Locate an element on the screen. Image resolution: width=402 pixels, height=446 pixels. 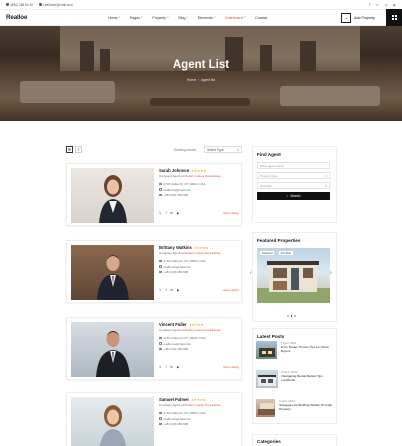
breadcrumb-home: Home is located at coordinates (191, 80).